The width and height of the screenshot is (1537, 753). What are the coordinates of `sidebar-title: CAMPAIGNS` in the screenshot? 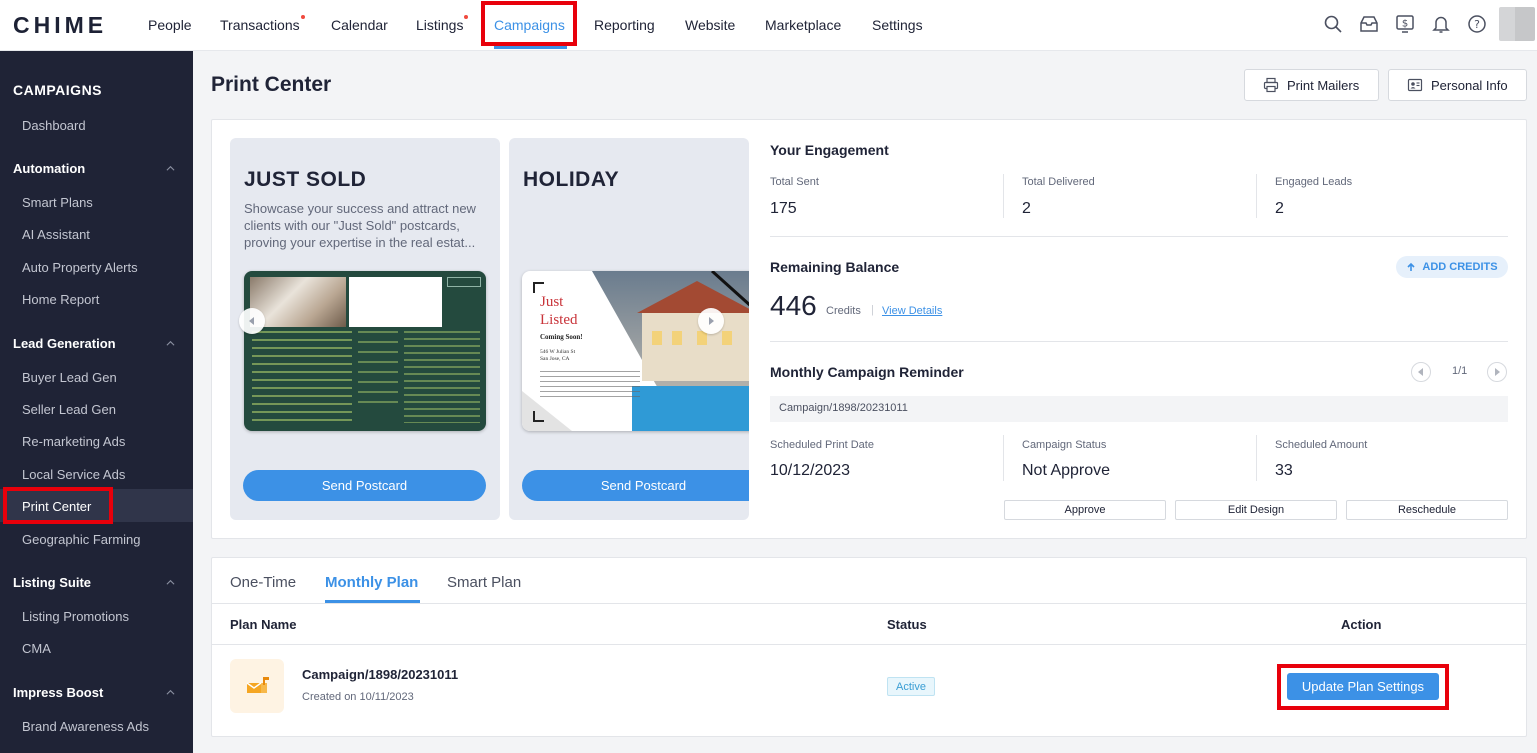 It's located at (58, 90).